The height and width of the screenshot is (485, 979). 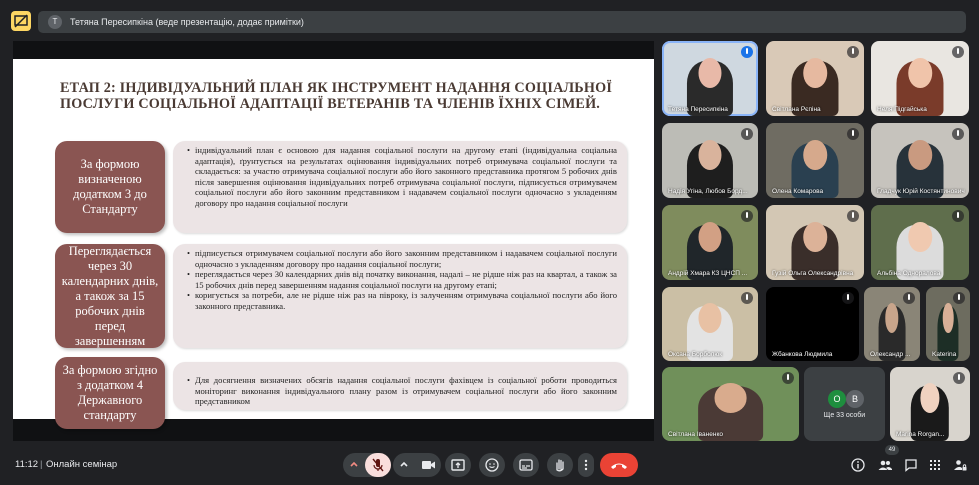 What do you see at coordinates (920, 242) in the screenshot?
I see `participant-tile: Альбіна Одноралова` at bounding box center [920, 242].